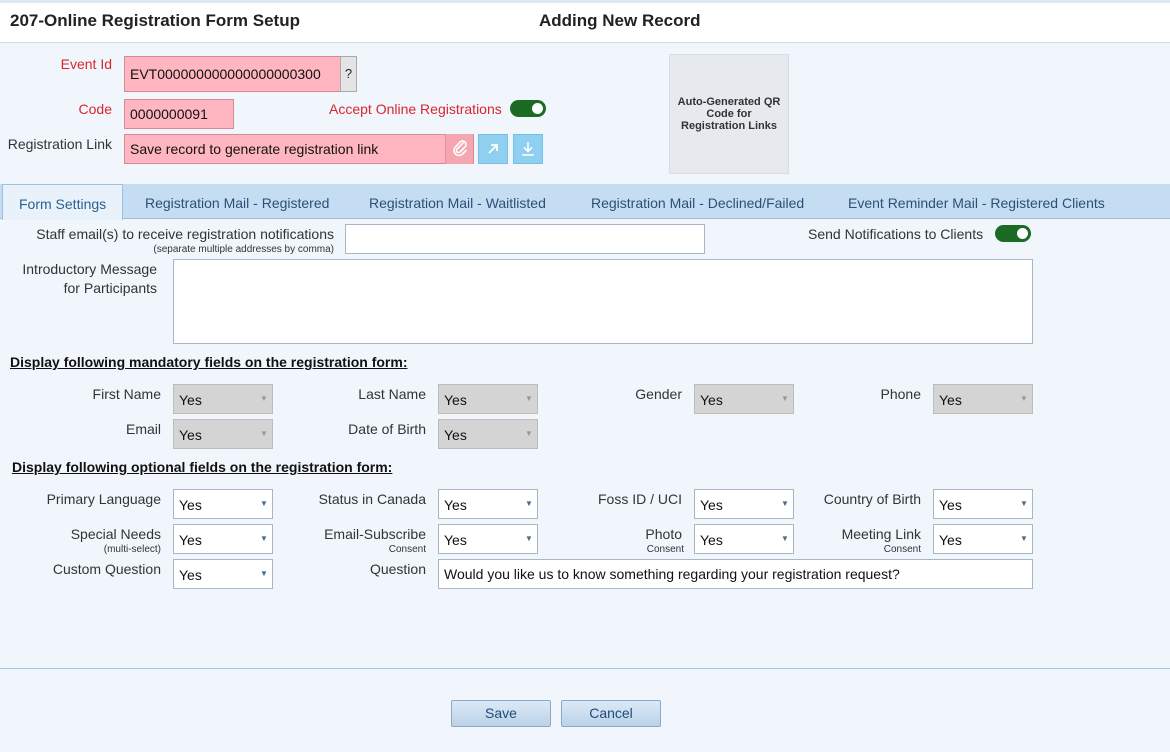  I want to click on staff-email-note: (separate multiple addresses by comma), so click(243, 249).